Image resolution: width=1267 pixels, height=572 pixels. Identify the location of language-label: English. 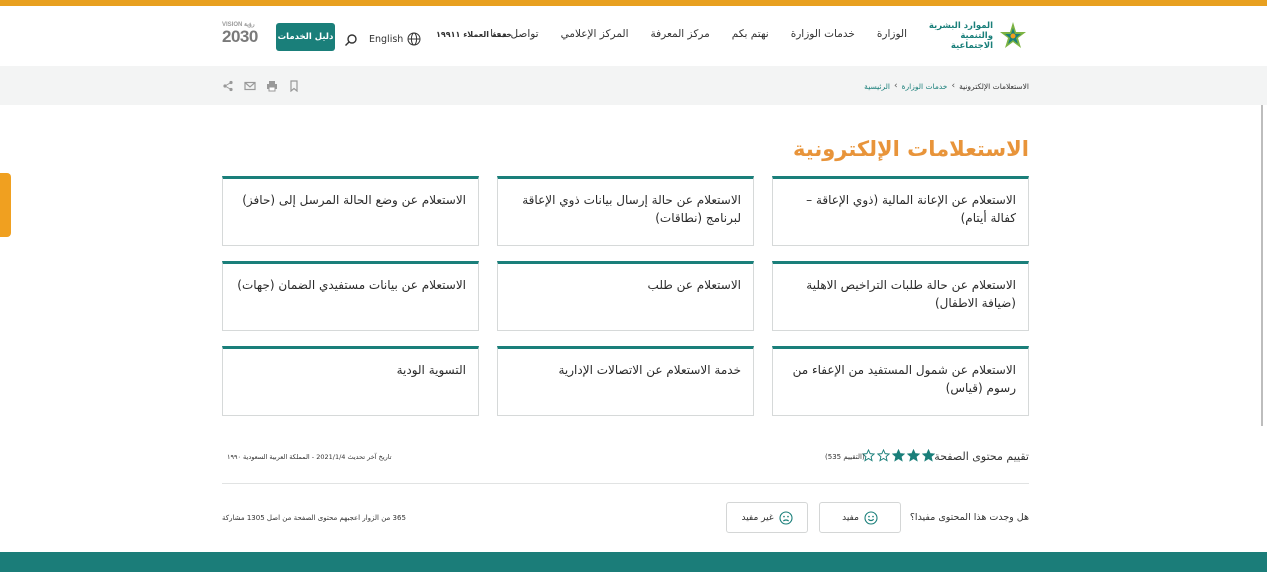
(386, 39).